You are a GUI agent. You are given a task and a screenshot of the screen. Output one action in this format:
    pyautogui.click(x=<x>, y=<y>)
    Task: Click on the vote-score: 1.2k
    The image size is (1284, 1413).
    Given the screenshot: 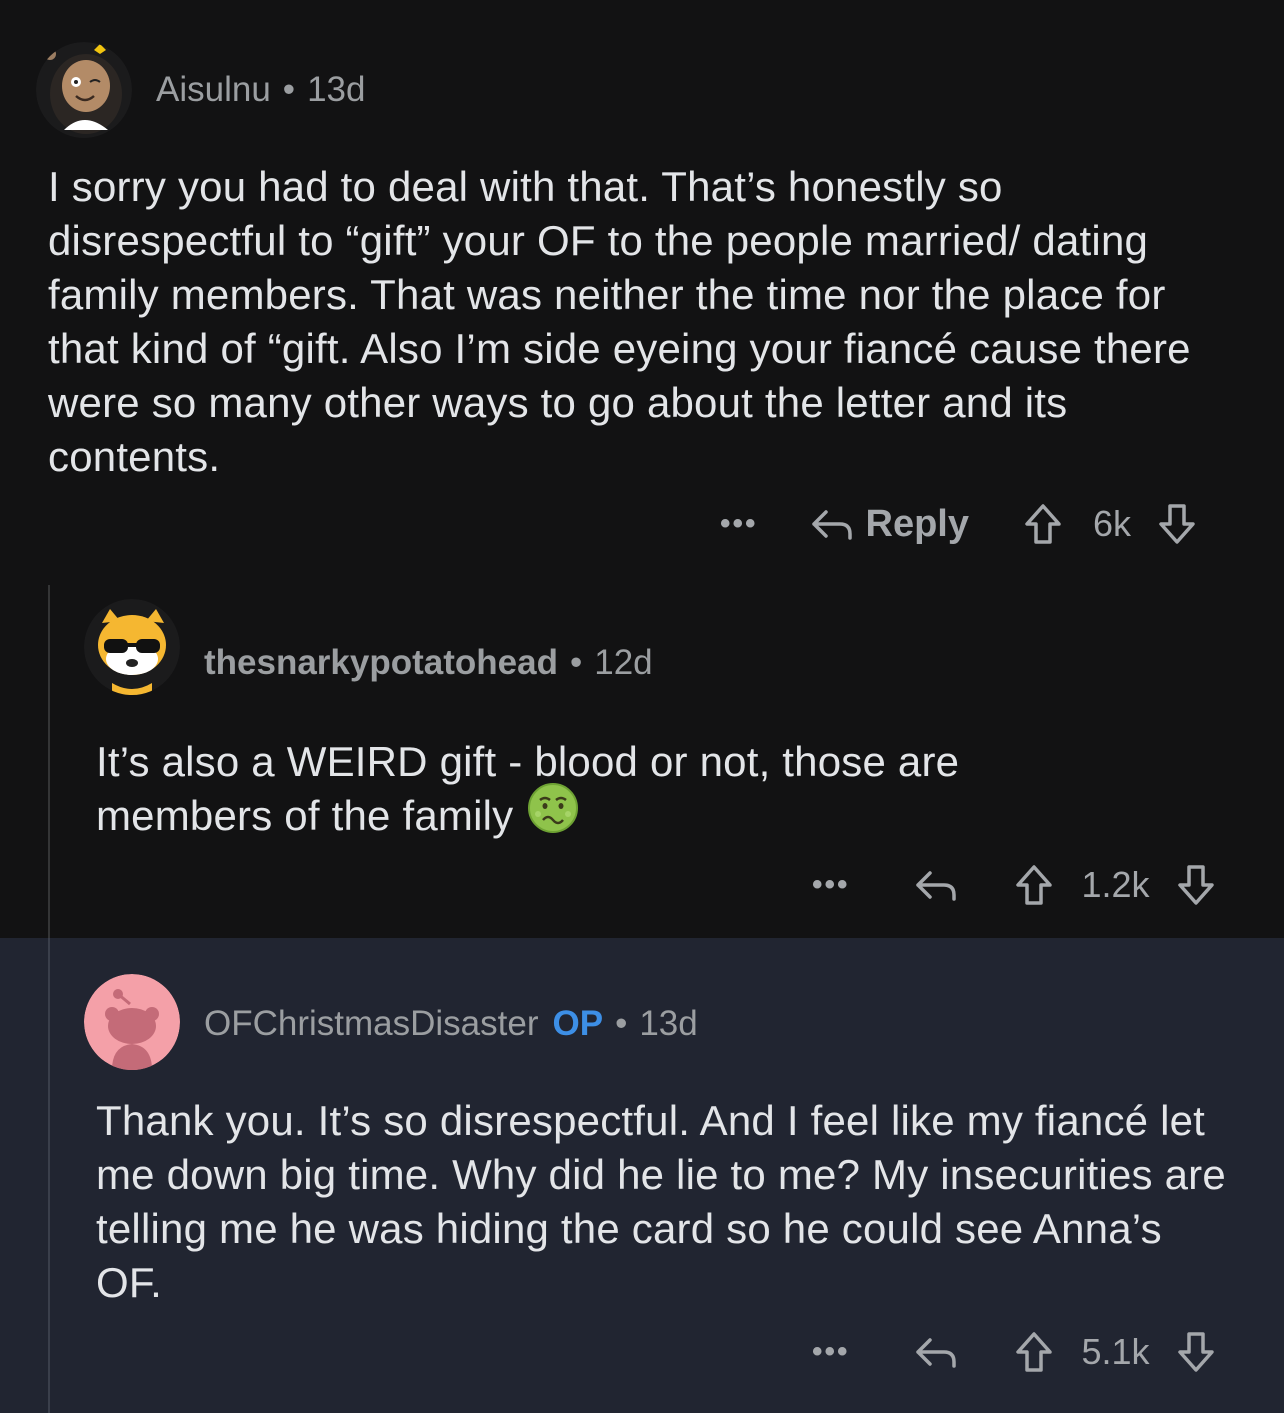 What is the action you would take?
    pyautogui.click(x=1115, y=884)
    